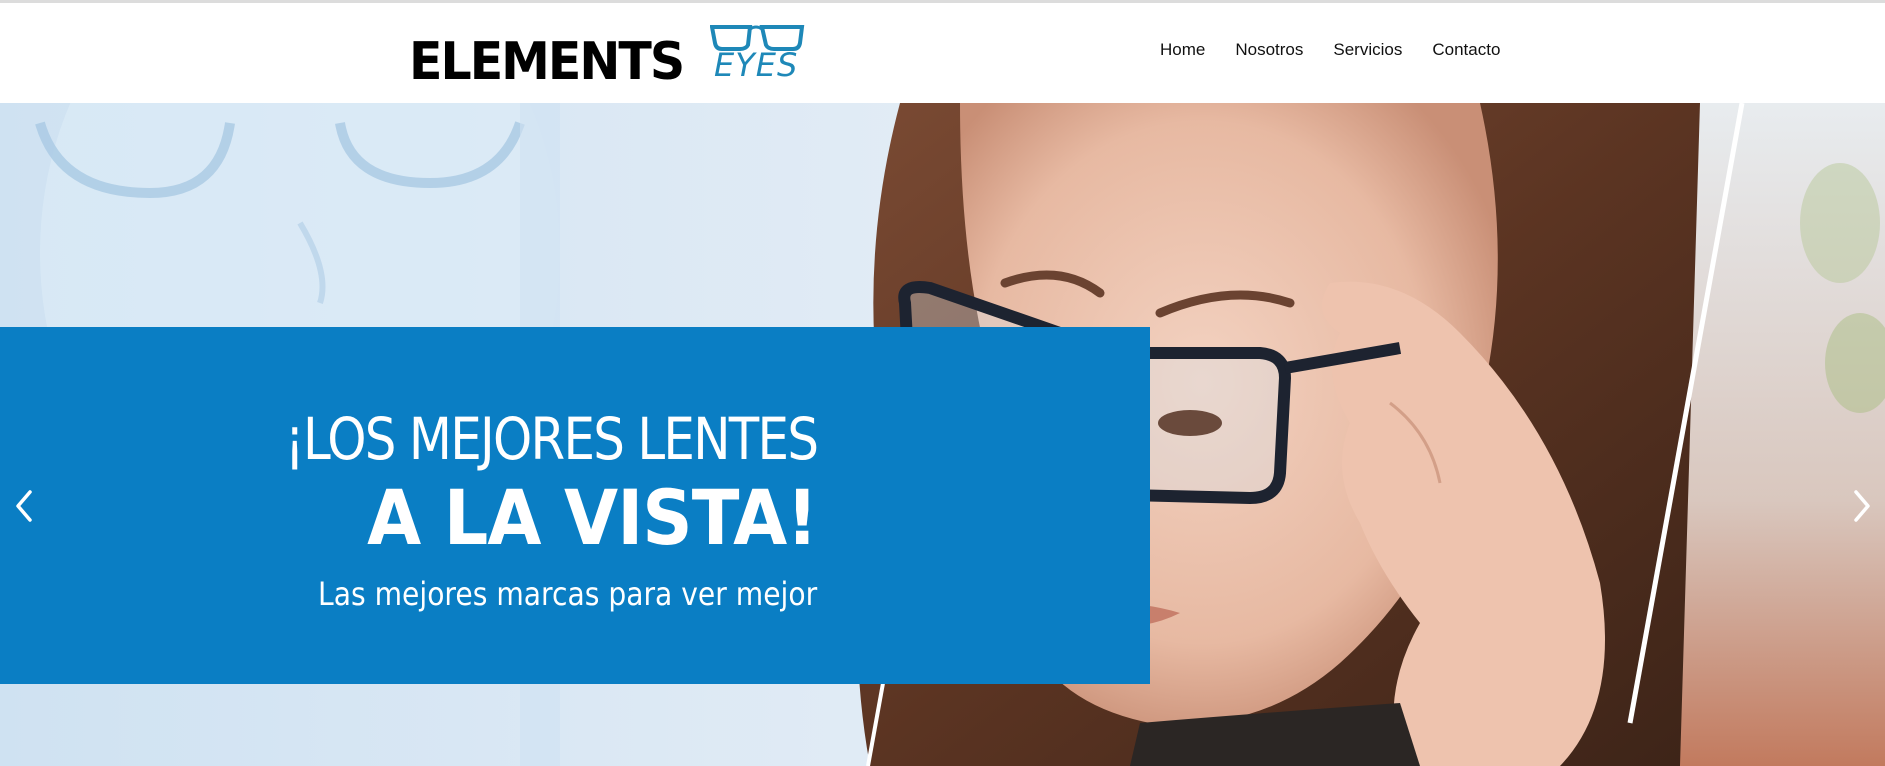 The height and width of the screenshot is (766, 1885). I want to click on main-nav: Home Nosotros Servicios Contacto, so click(1345, 50).